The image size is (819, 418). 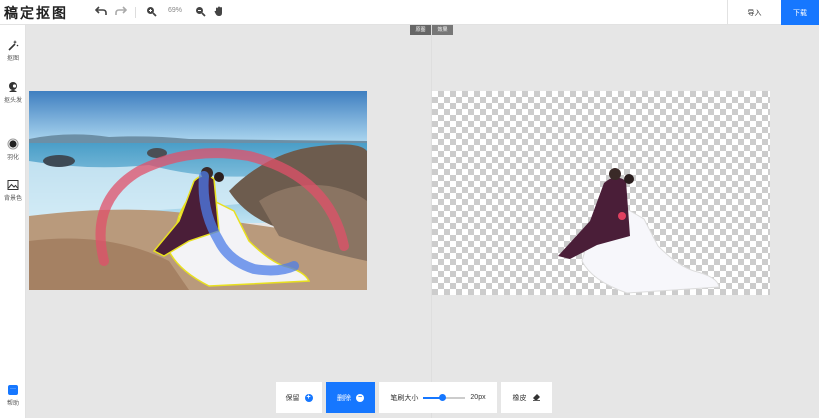 What do you see at coordinates (12, 59) in the screenshot?
I see `sidebar-item-label: 抠图` at bounding box center [12, 59].